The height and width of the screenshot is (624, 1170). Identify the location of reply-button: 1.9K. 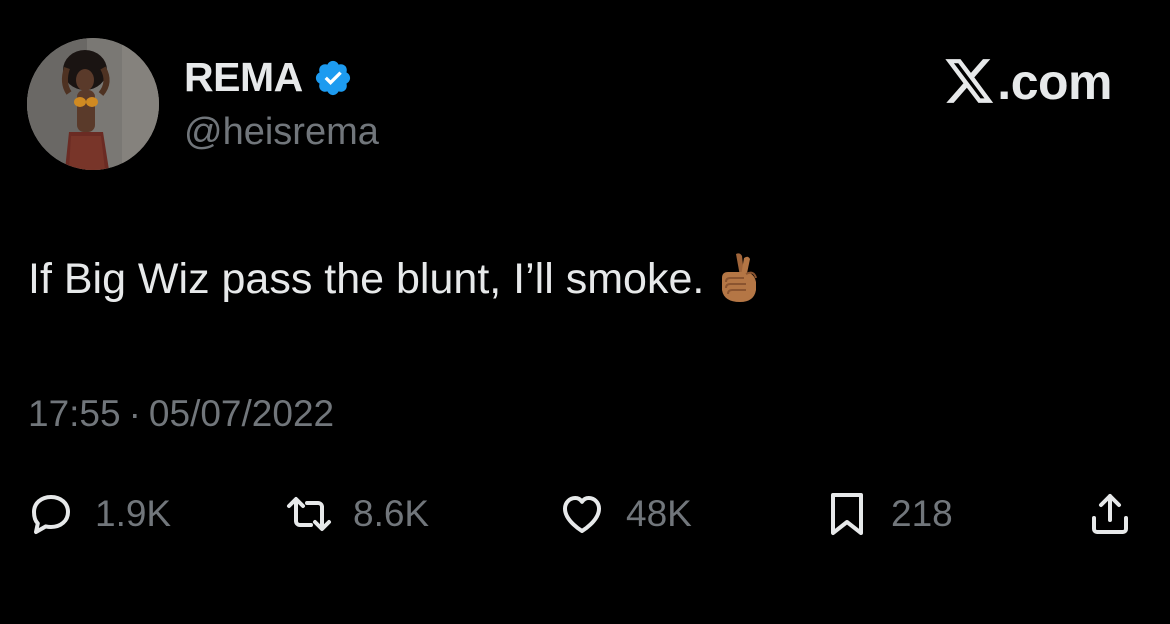
(99, 514).